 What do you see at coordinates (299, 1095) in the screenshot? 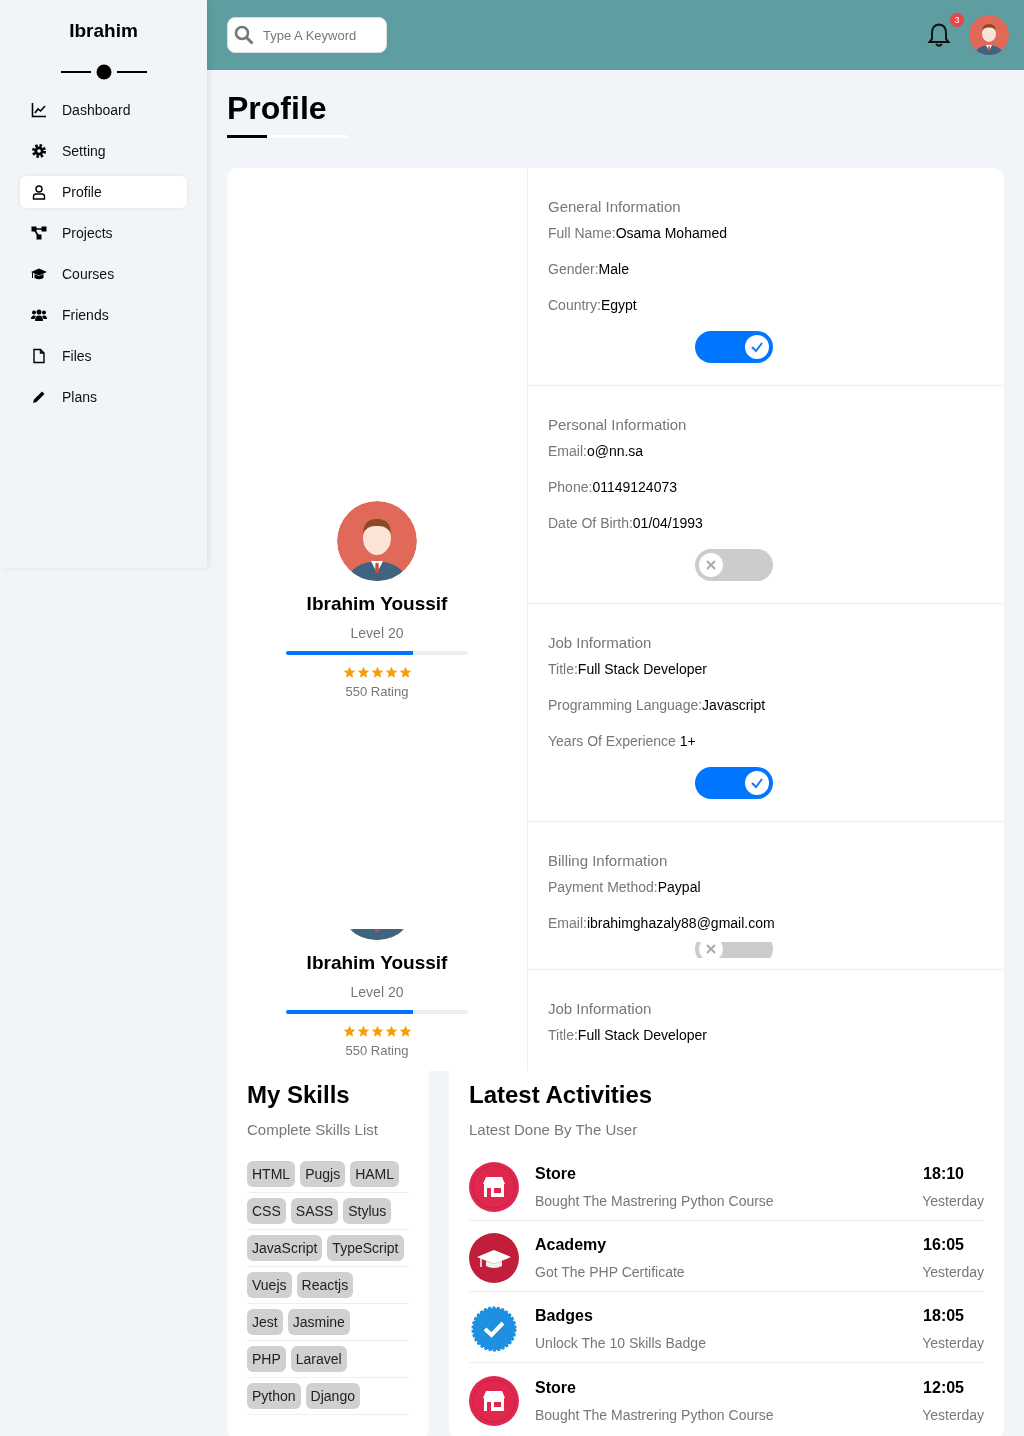
I see `skills-title: My Skills` at bounding box center [299, 1095].